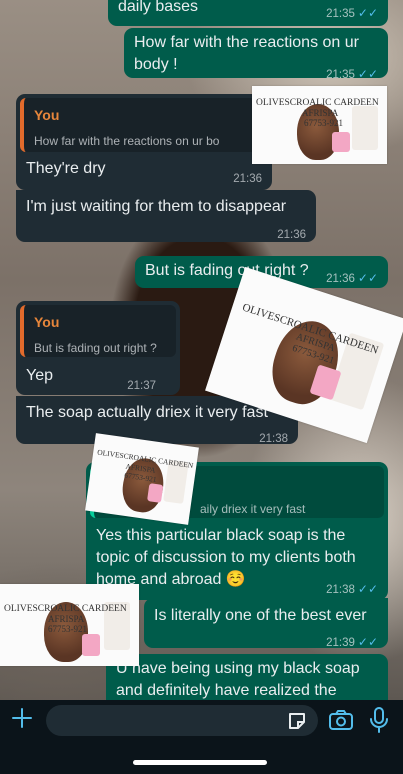 Image resolution: width=403 pixels, height=774 pixels. I want to click on message-text: The soap actually driex it very fast, so click(147, 412).